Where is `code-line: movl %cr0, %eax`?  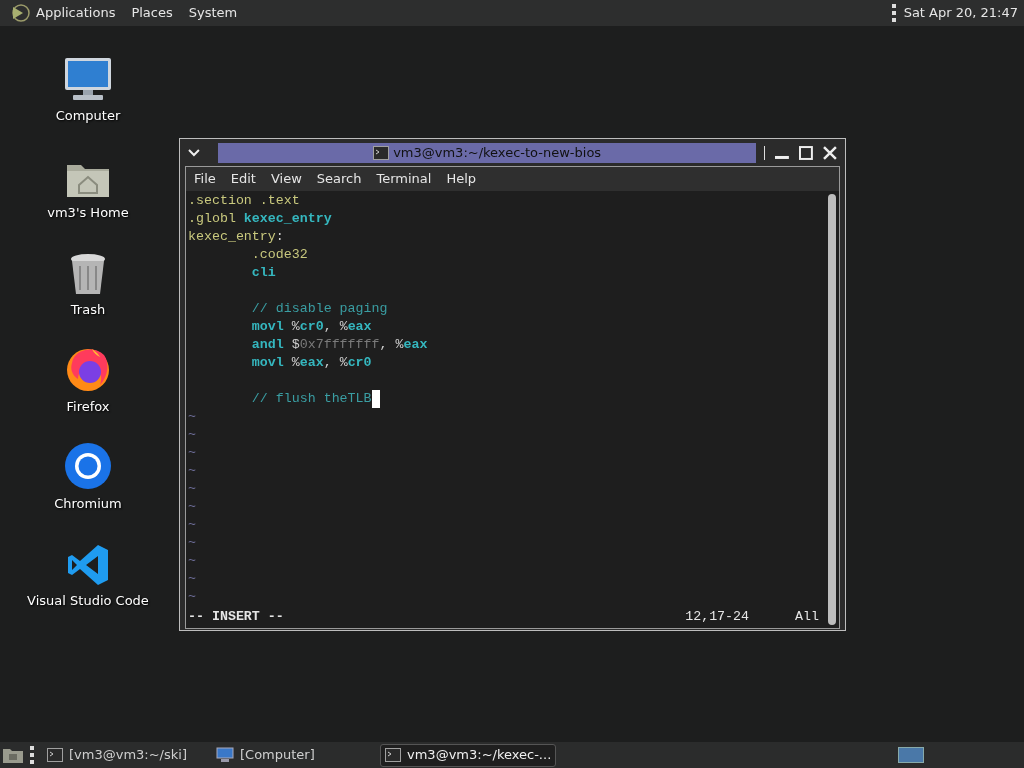 code-line: movl %cr0, %eax is located at coordinates (311, 327).